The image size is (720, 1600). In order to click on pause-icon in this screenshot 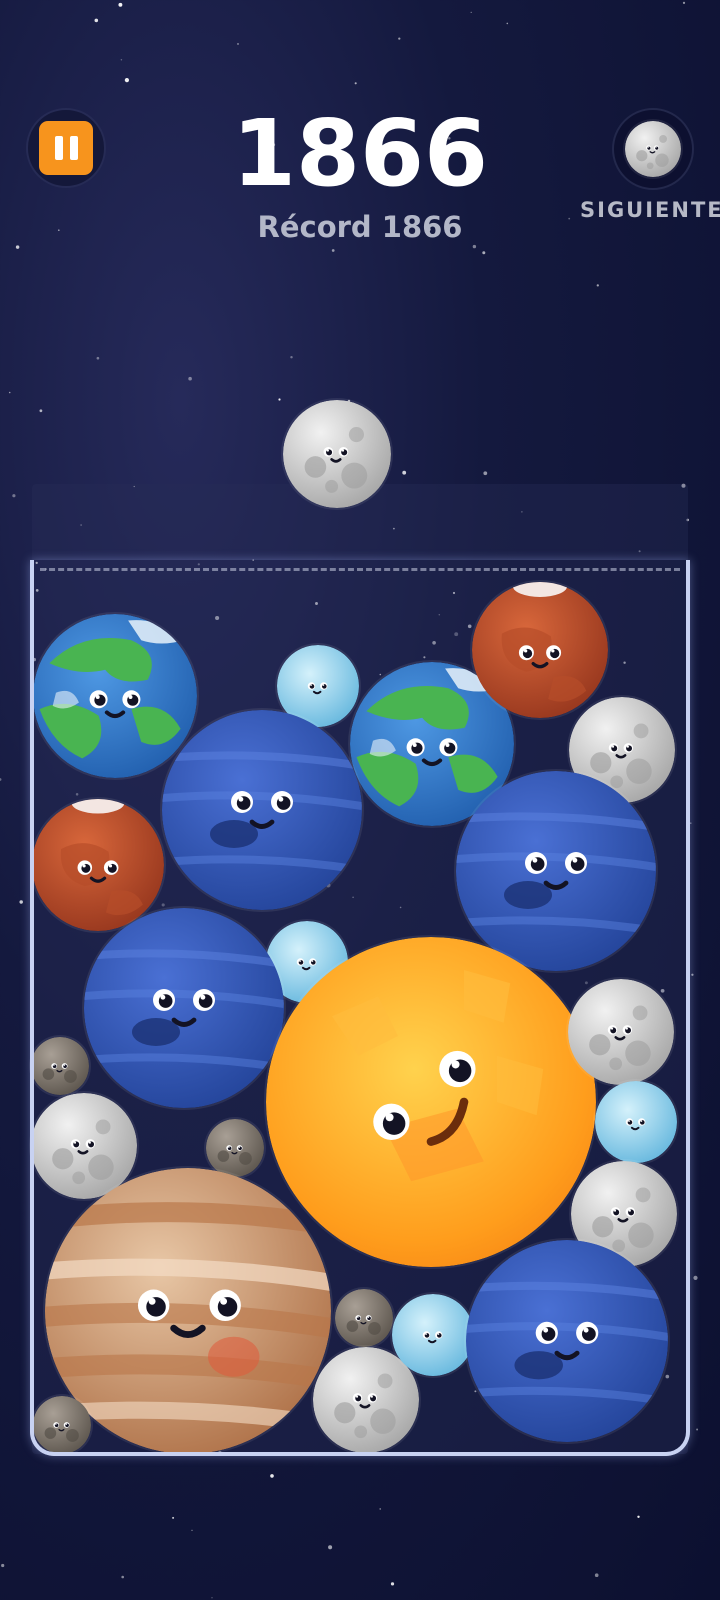, I will do `click(66, 148)`.